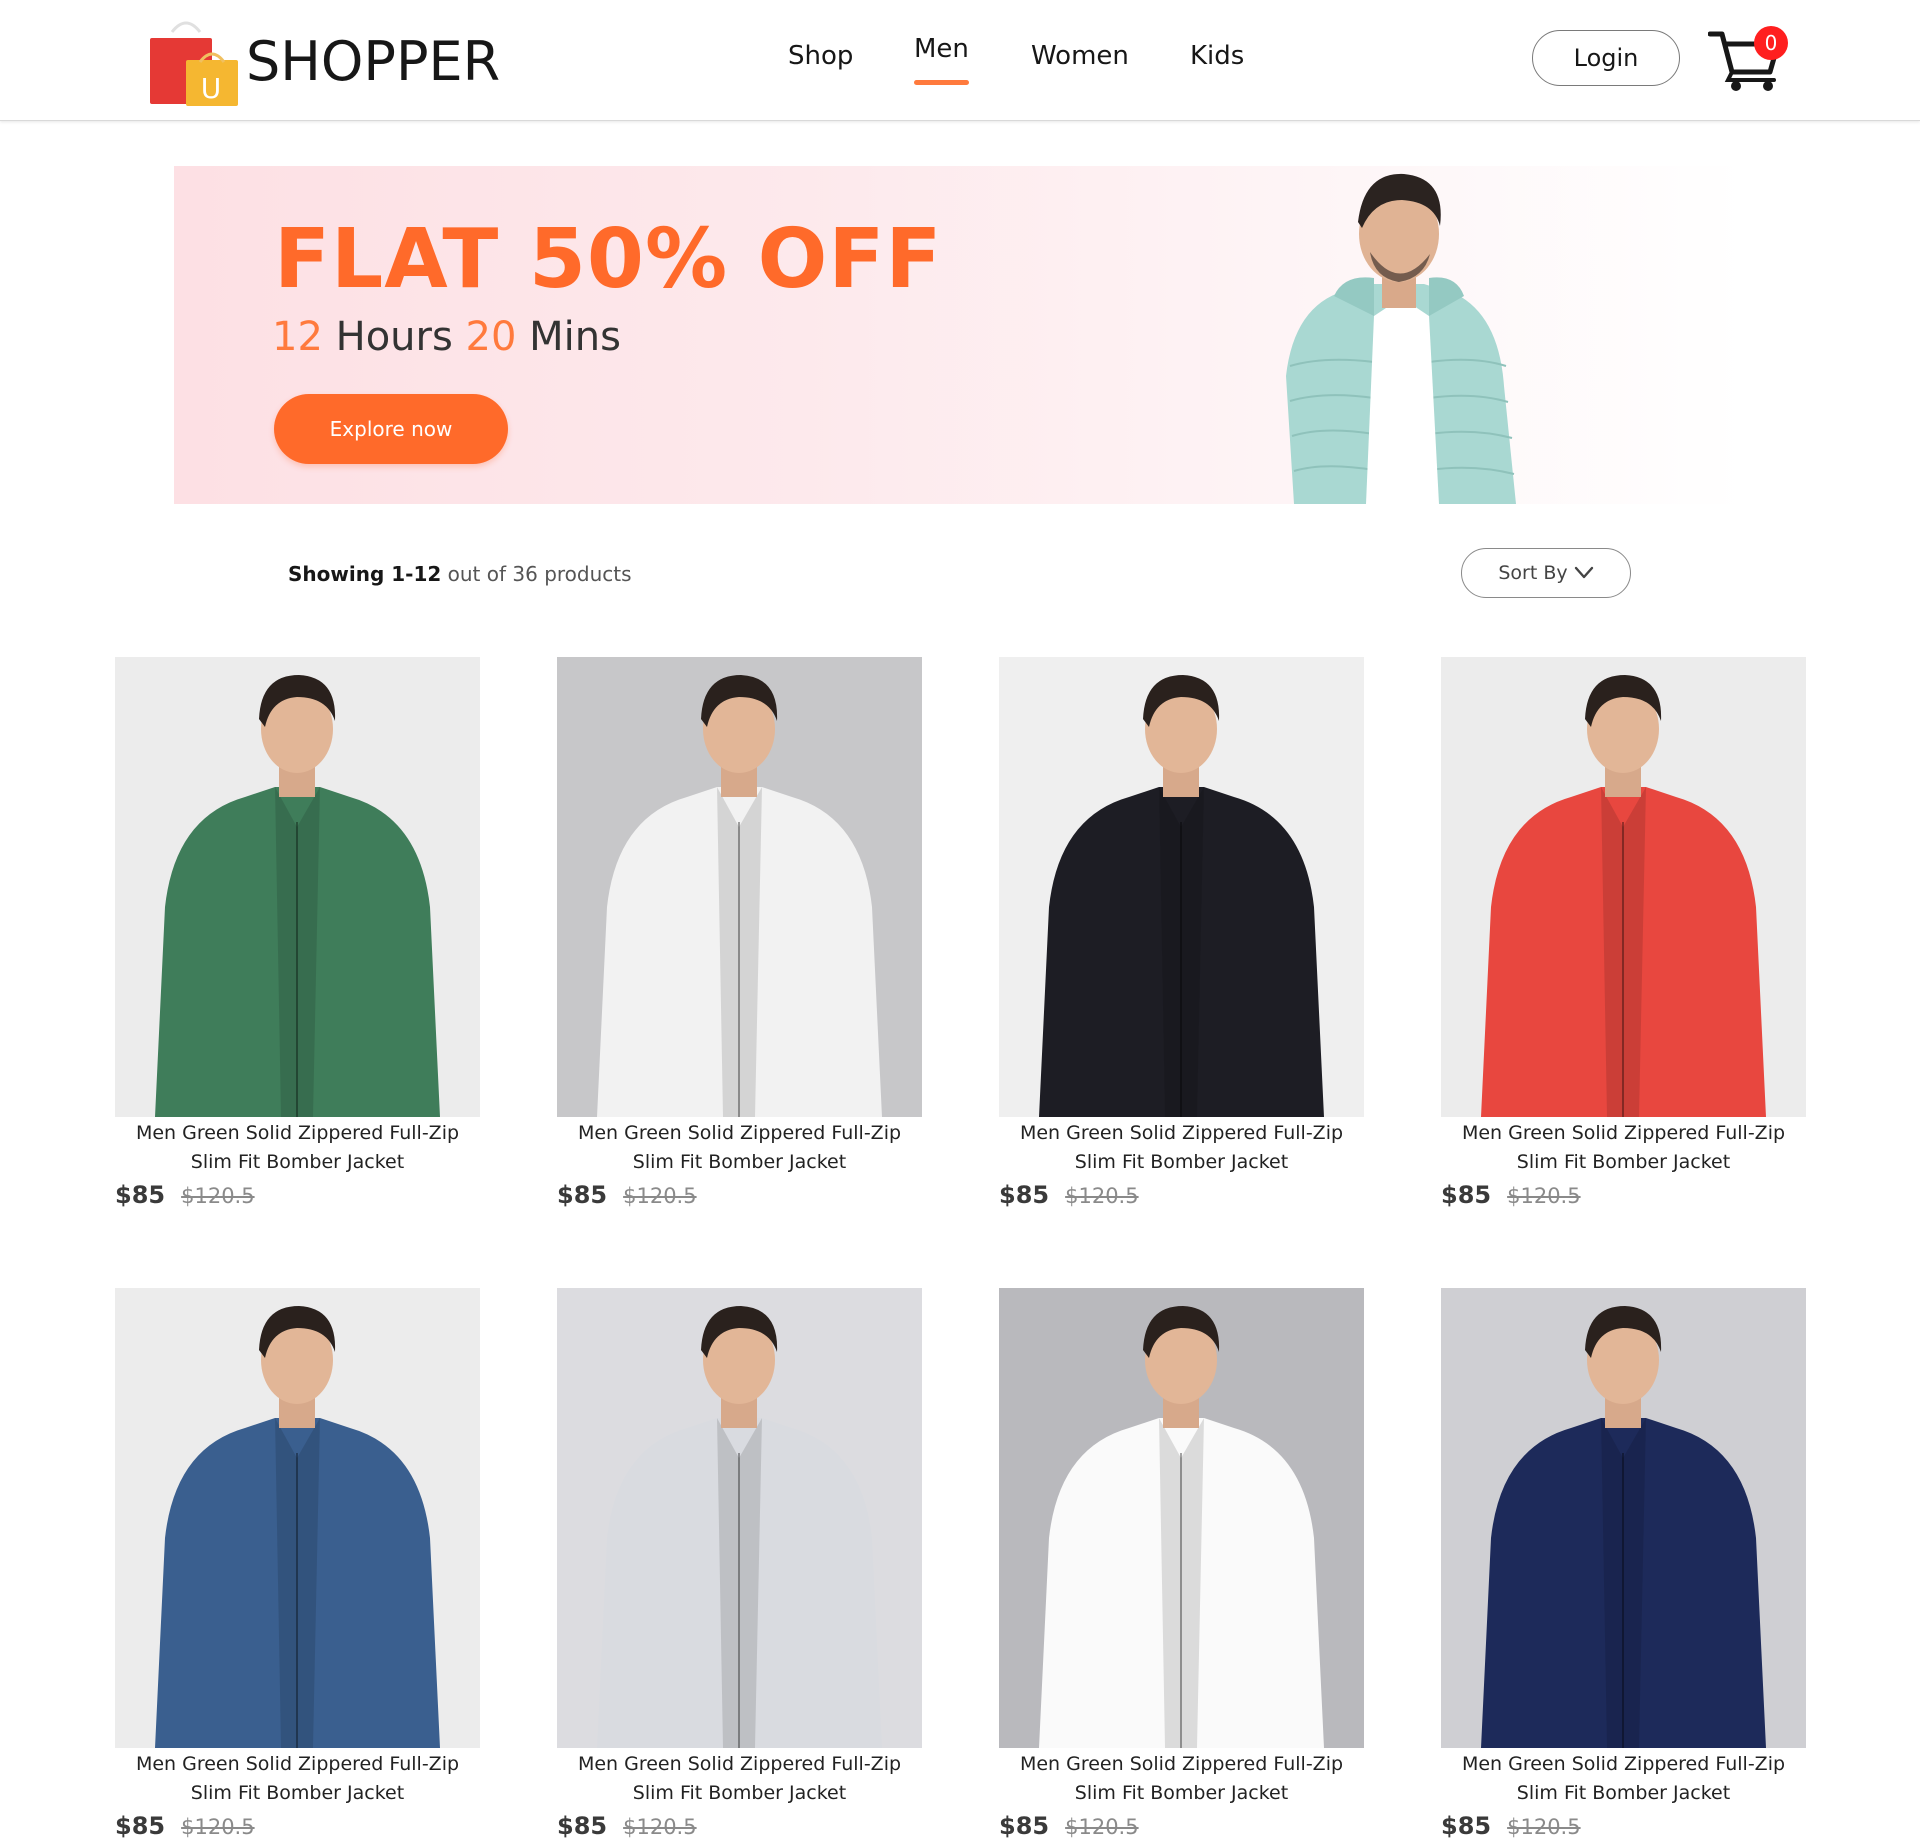  I want to click on chevron-down-icon, so click(1583, 572).